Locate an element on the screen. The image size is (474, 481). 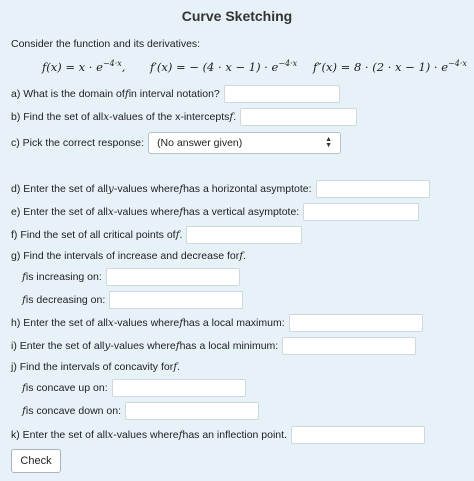
question-j-concave-down: f is concave down on: is located at coordinates (141, 411).